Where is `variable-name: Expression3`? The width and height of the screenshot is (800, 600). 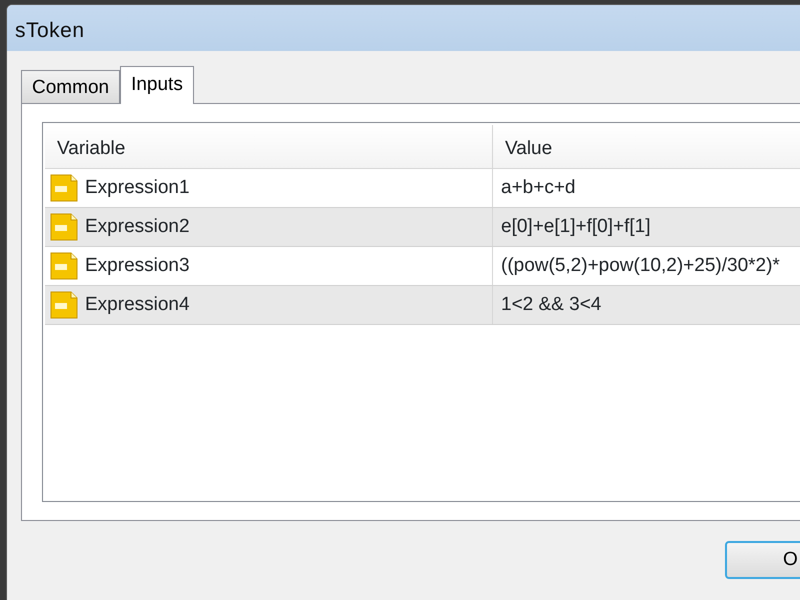 variable-name: Expression3 is located at coordinates (137, 266).